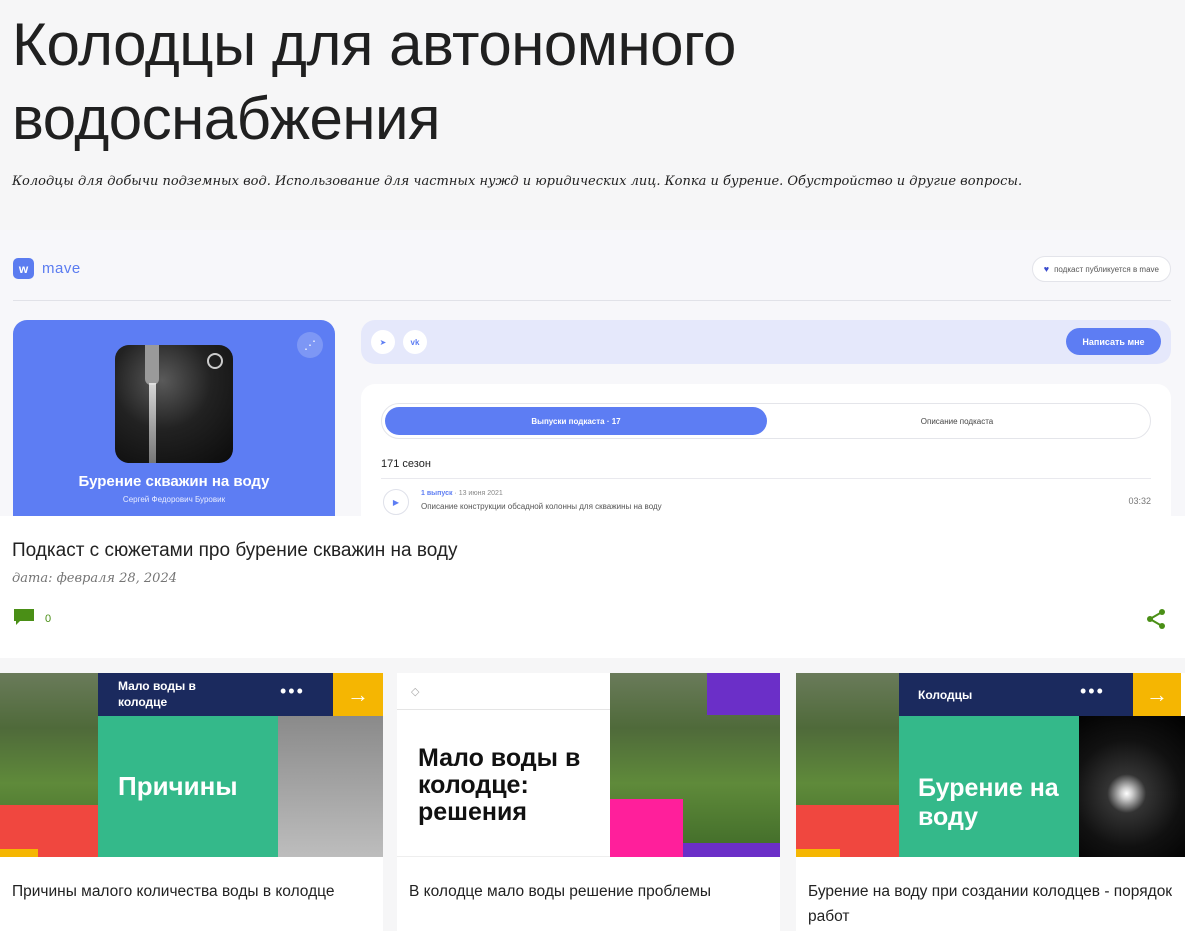  Describe the element at coordinates (1046, 269) in the screenshot. I see `heart-icon: ♥` at that location.